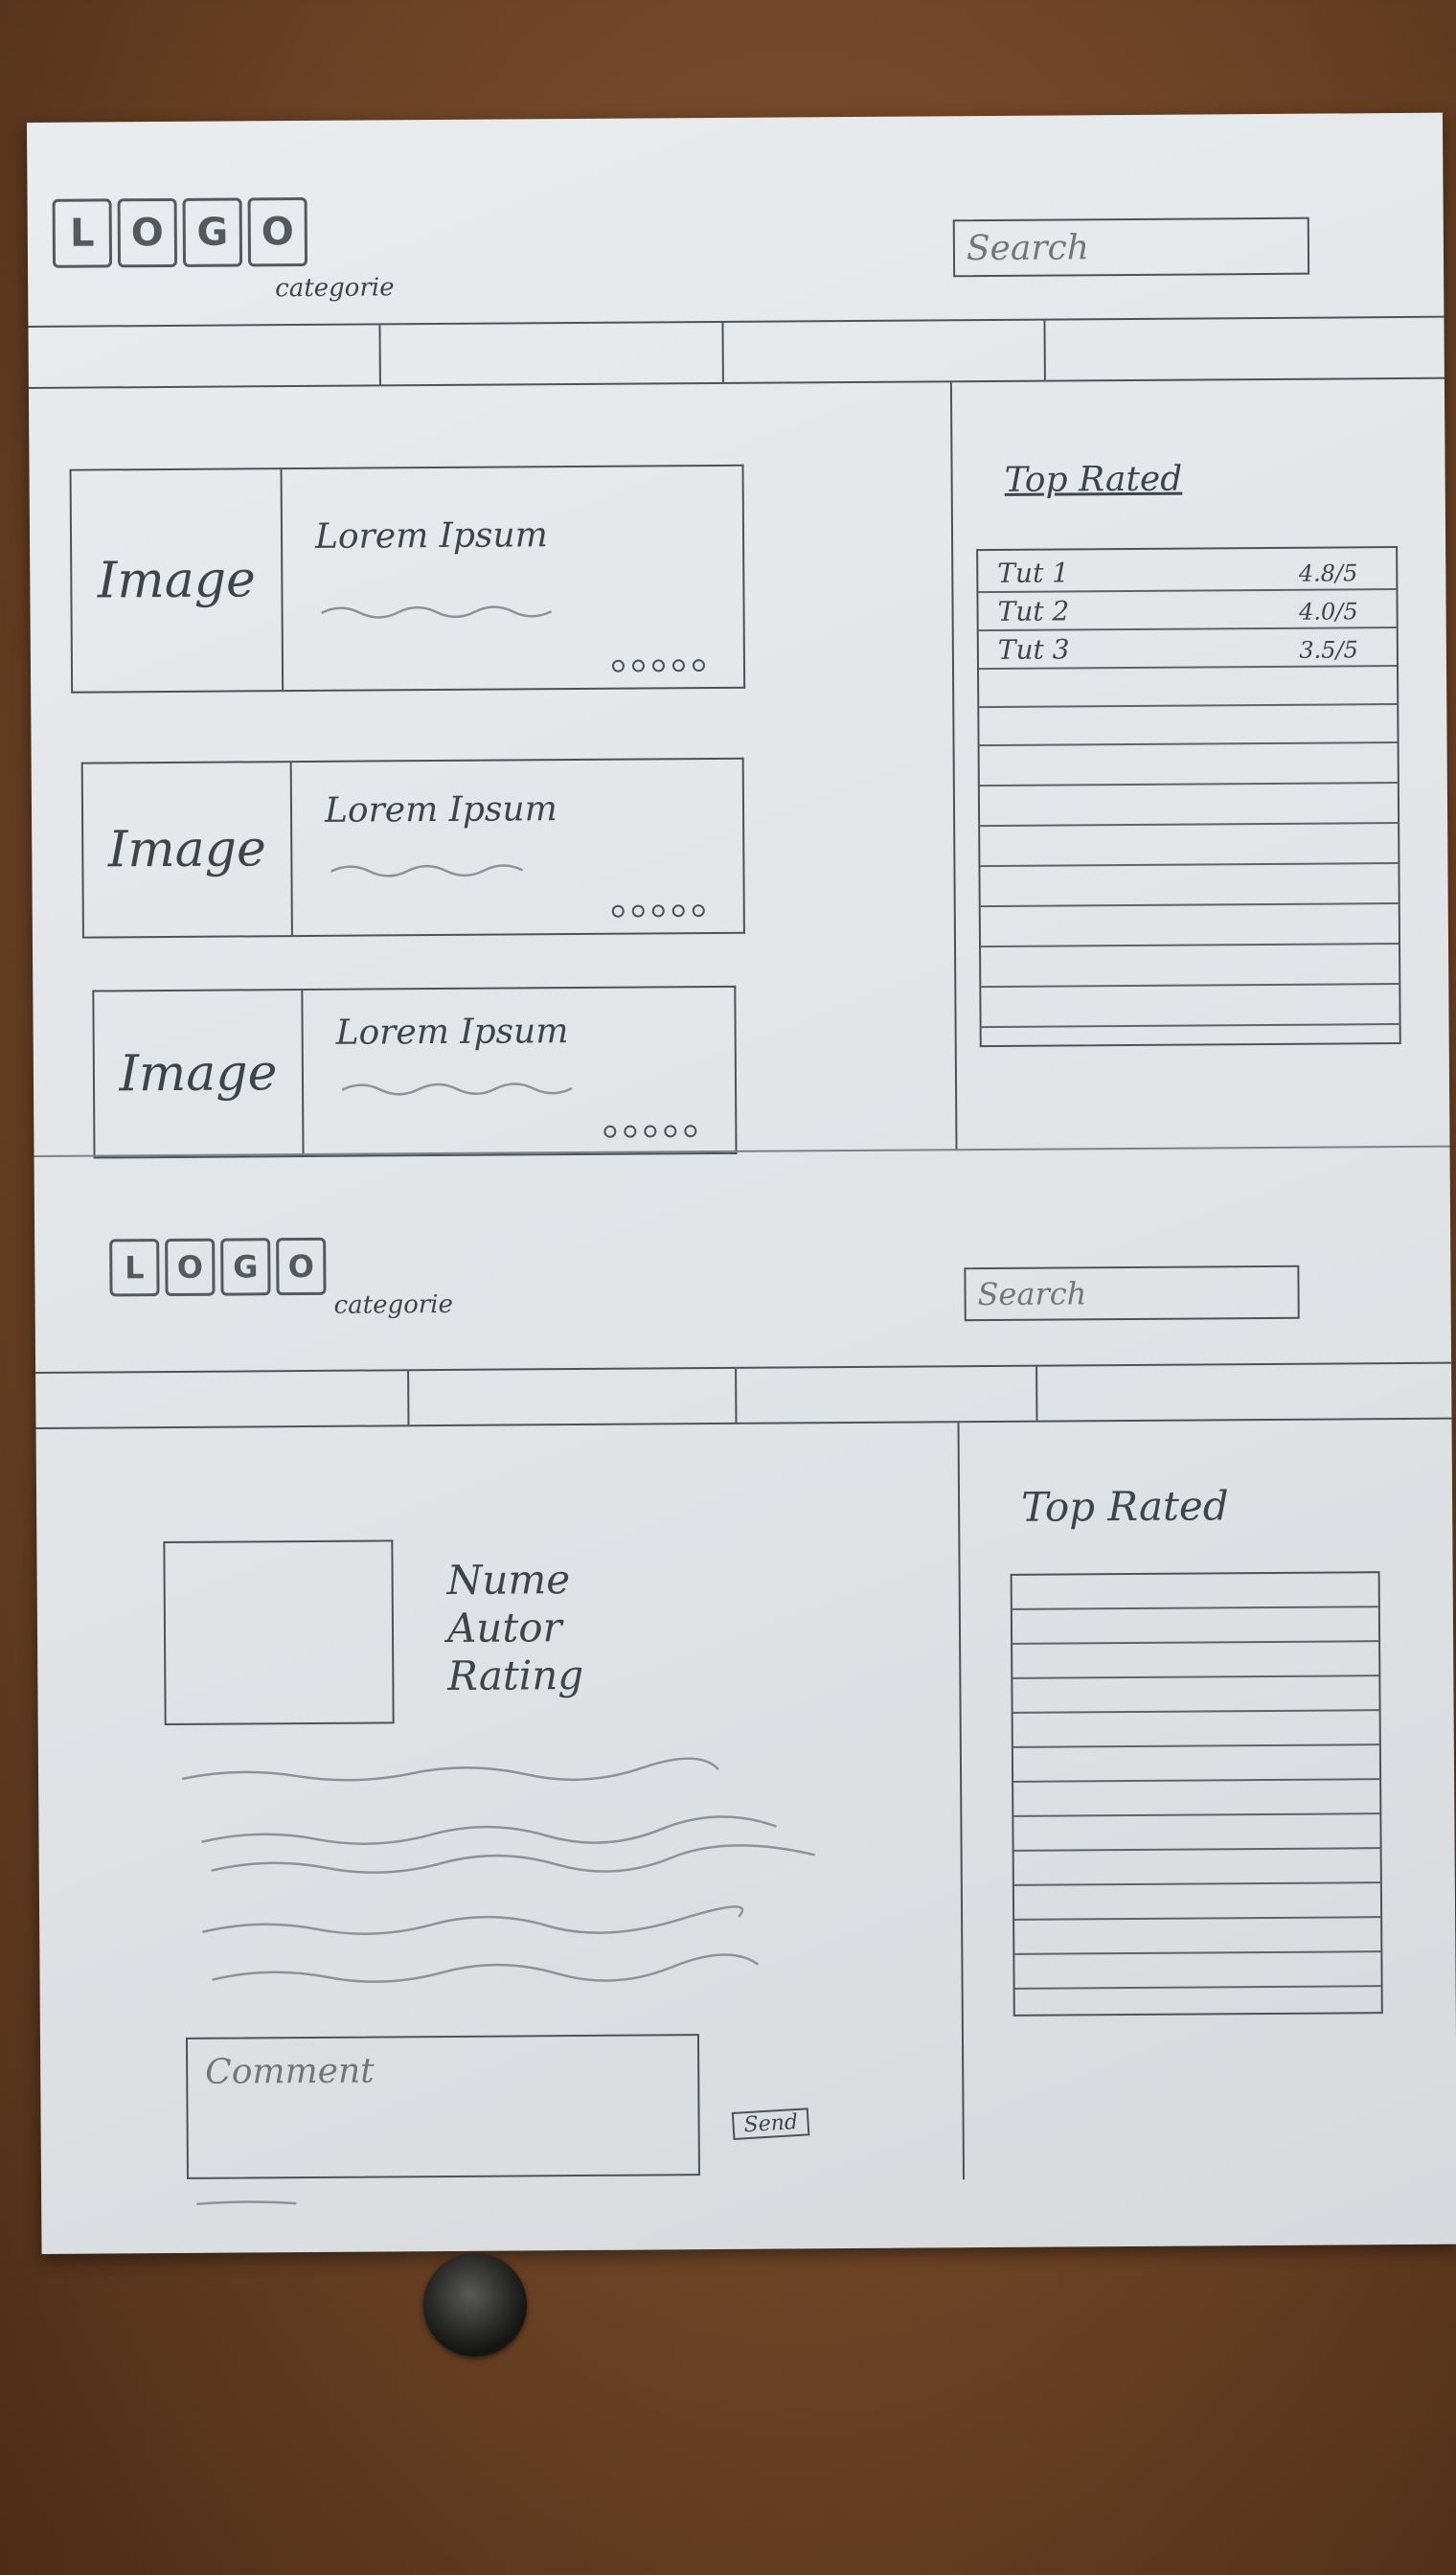 The height and width of the screenshot is (2575, 1456). I want to click on top-rated-list, so click(1196, 1794).